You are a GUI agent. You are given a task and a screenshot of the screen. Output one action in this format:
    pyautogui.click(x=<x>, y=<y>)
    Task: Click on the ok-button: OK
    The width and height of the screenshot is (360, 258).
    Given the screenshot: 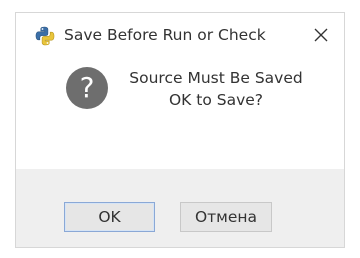 What is the action you would take?
    pyautogui.click(x=109, y=217)
    